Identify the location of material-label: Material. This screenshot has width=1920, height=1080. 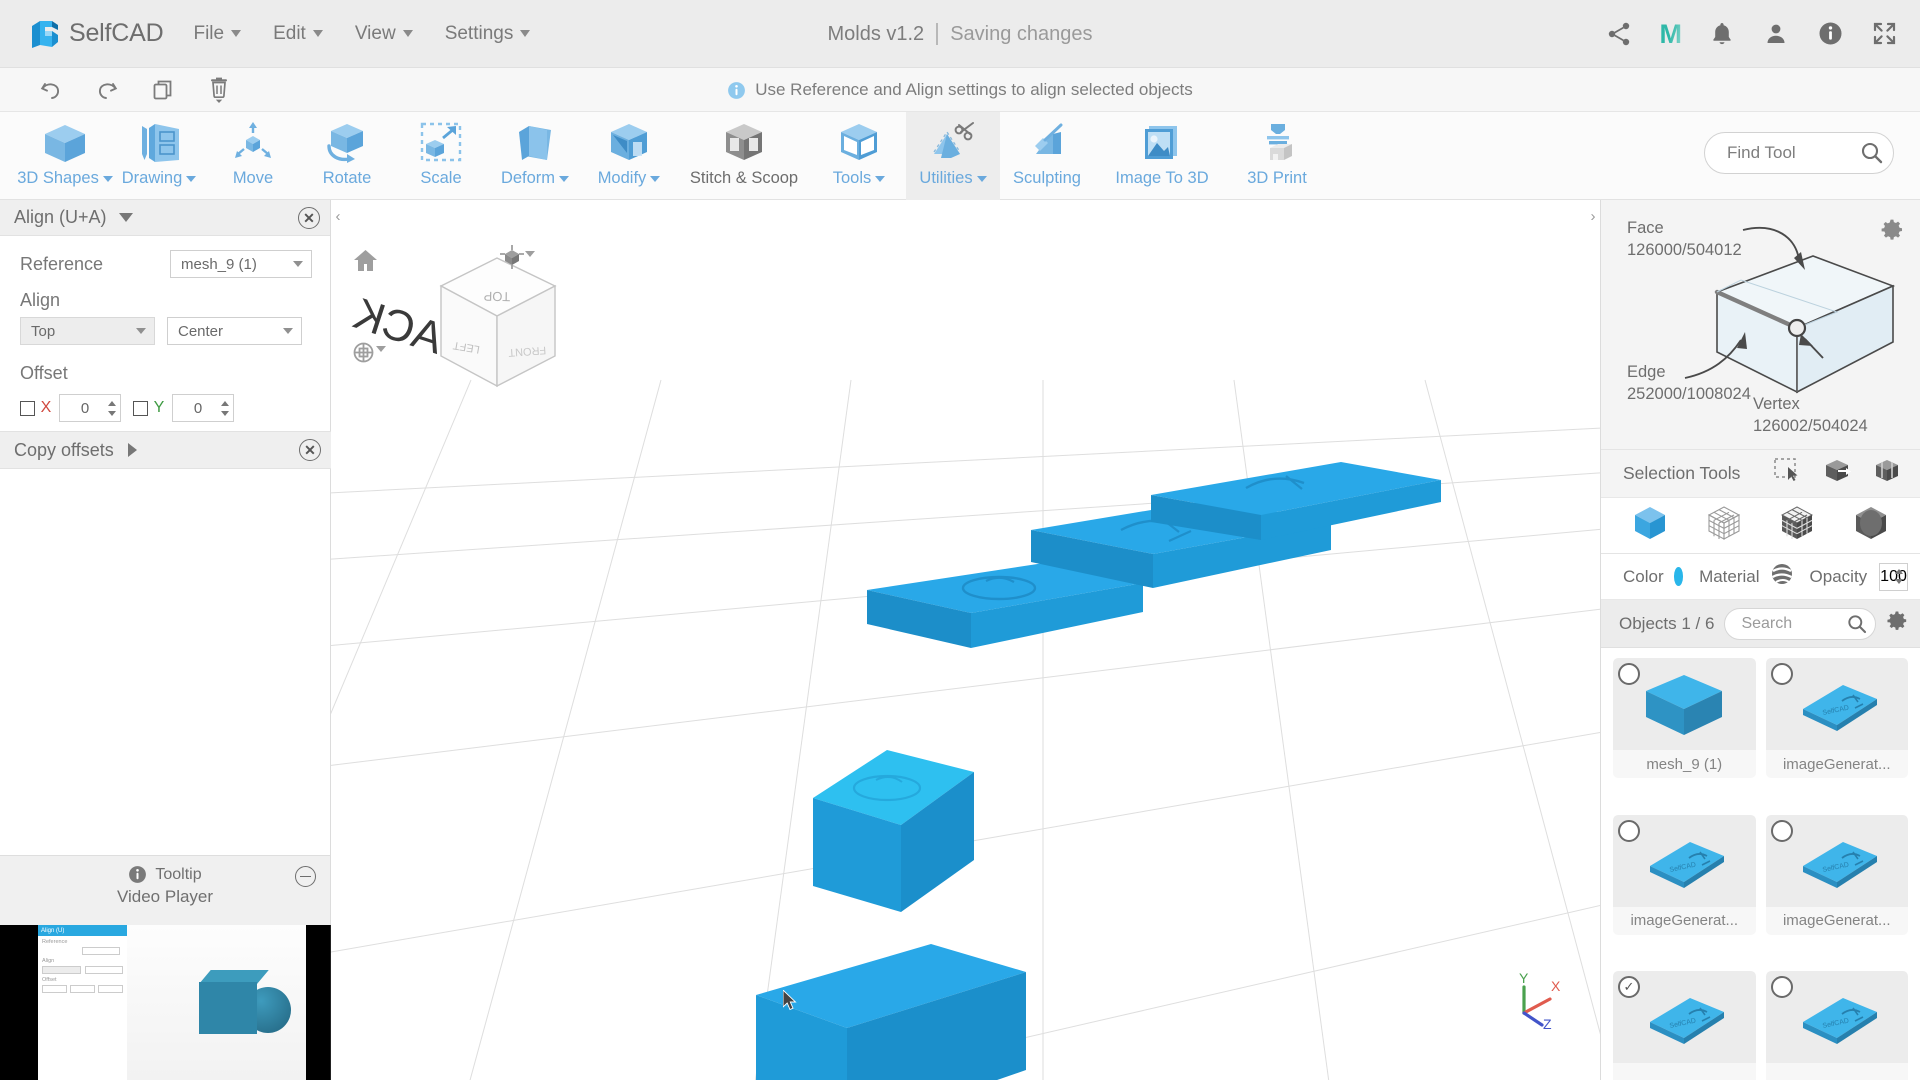
(1729, 576).